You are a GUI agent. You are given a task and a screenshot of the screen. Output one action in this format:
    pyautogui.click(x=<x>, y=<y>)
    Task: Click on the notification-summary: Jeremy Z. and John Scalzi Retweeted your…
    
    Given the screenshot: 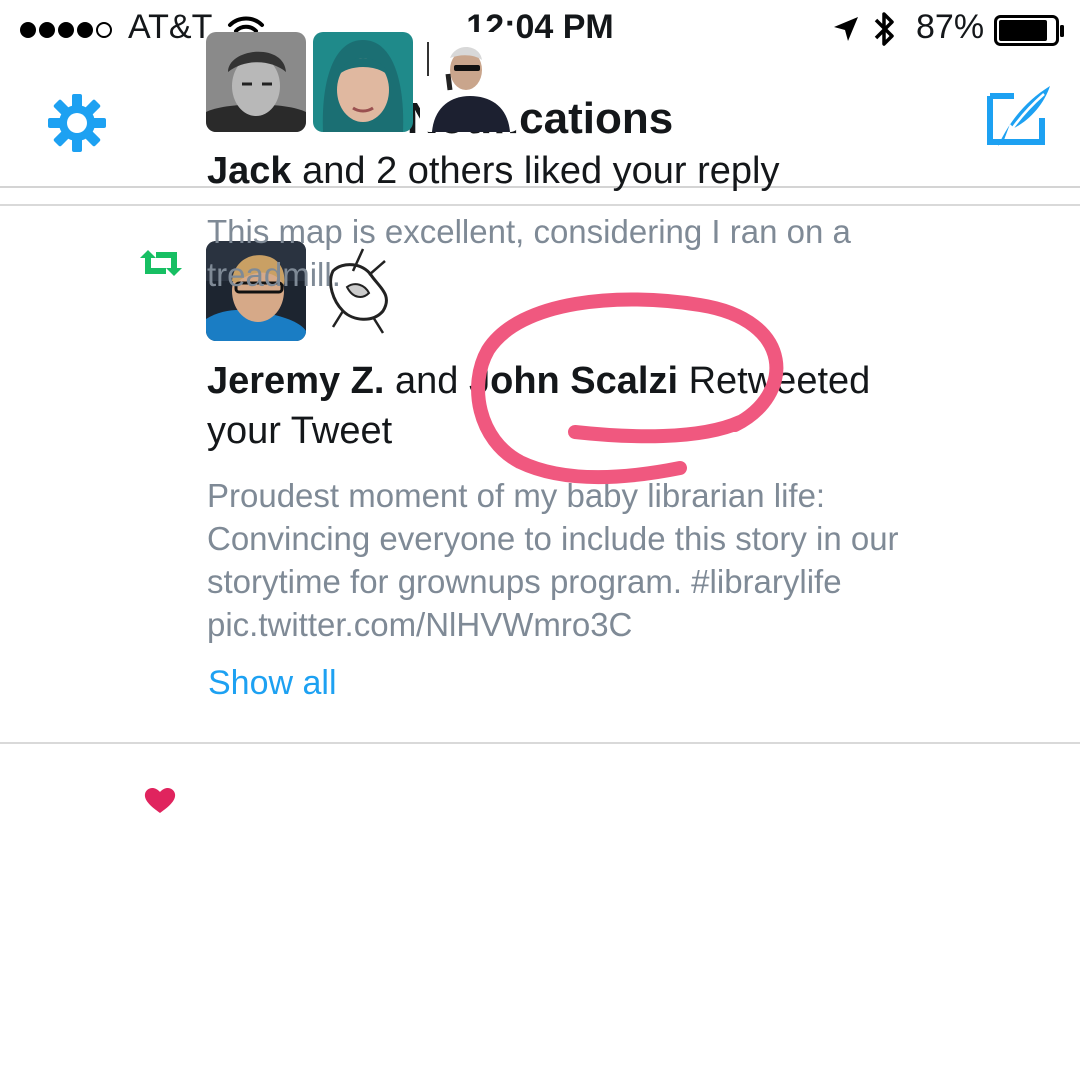 What is the action you would take?
    pyautogui.click(x=539, y=406)
    